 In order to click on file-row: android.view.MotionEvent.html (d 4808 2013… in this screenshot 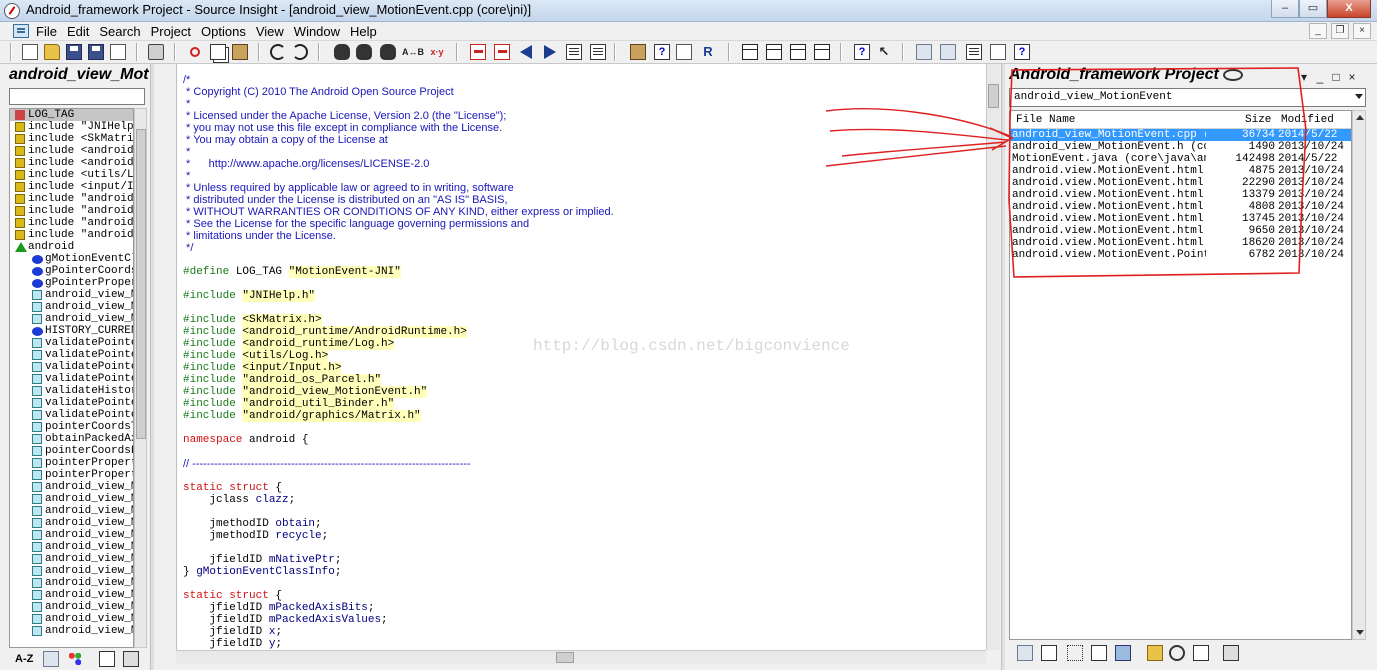, I will do `click(1180, 207)`.